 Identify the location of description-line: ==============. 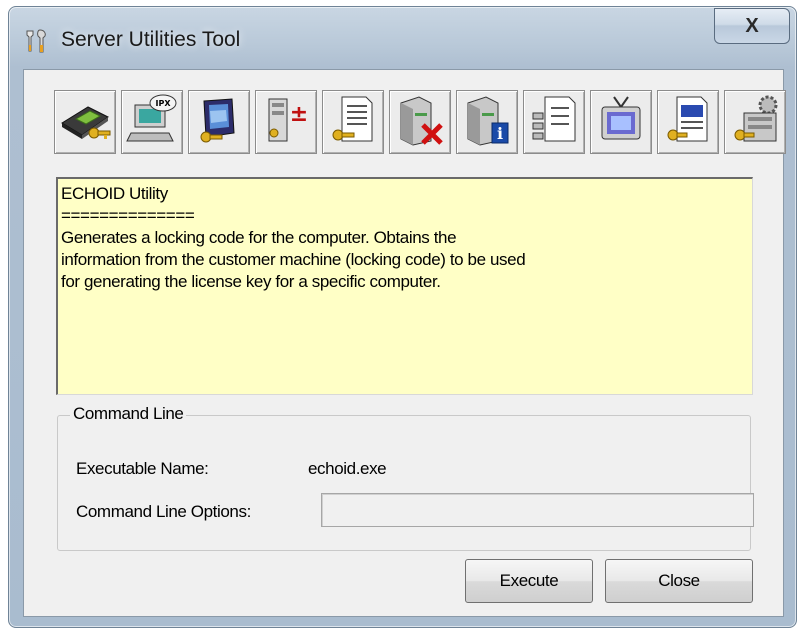
(128, 215).